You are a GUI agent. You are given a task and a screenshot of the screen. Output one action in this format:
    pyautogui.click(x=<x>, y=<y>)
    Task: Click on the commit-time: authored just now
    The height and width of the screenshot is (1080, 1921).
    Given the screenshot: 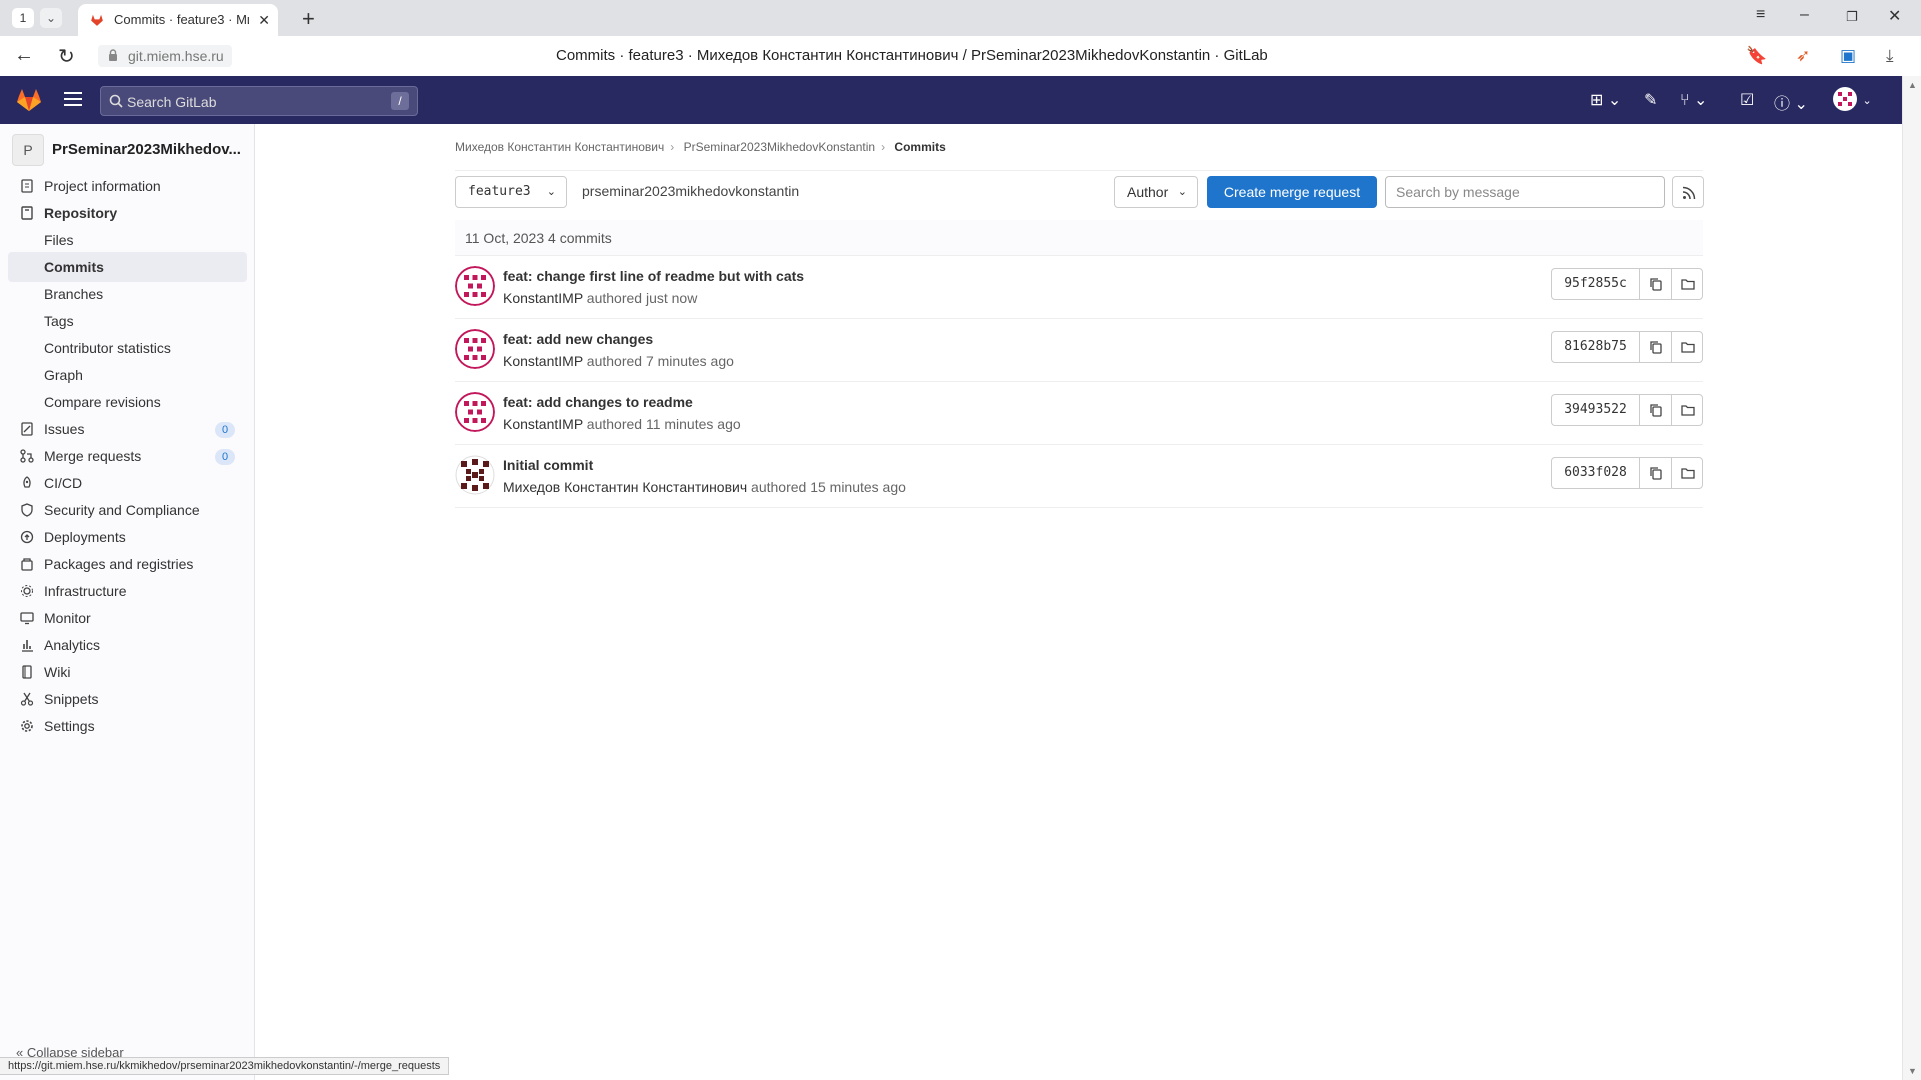 What is the action you would take?
    pyautogui.click(x=642, y=298)
    